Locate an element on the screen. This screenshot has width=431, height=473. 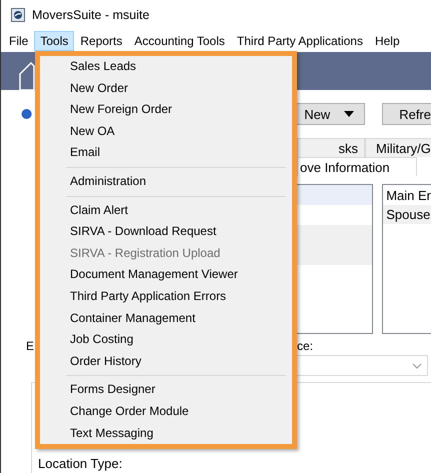
location-type-label: Location Type: is located at coordinates (80, 464).